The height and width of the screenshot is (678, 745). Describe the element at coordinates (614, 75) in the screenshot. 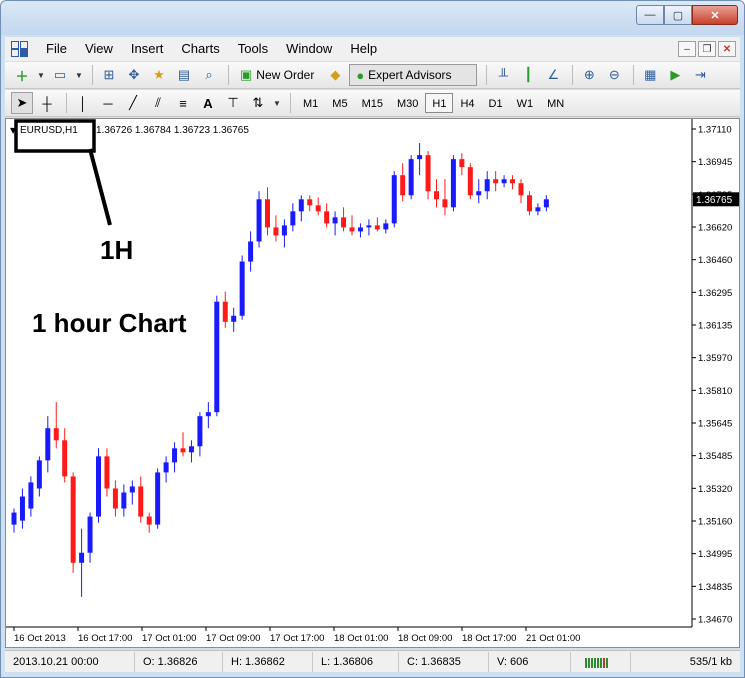

I see `zoom-out-icon: ⊖` at that location.